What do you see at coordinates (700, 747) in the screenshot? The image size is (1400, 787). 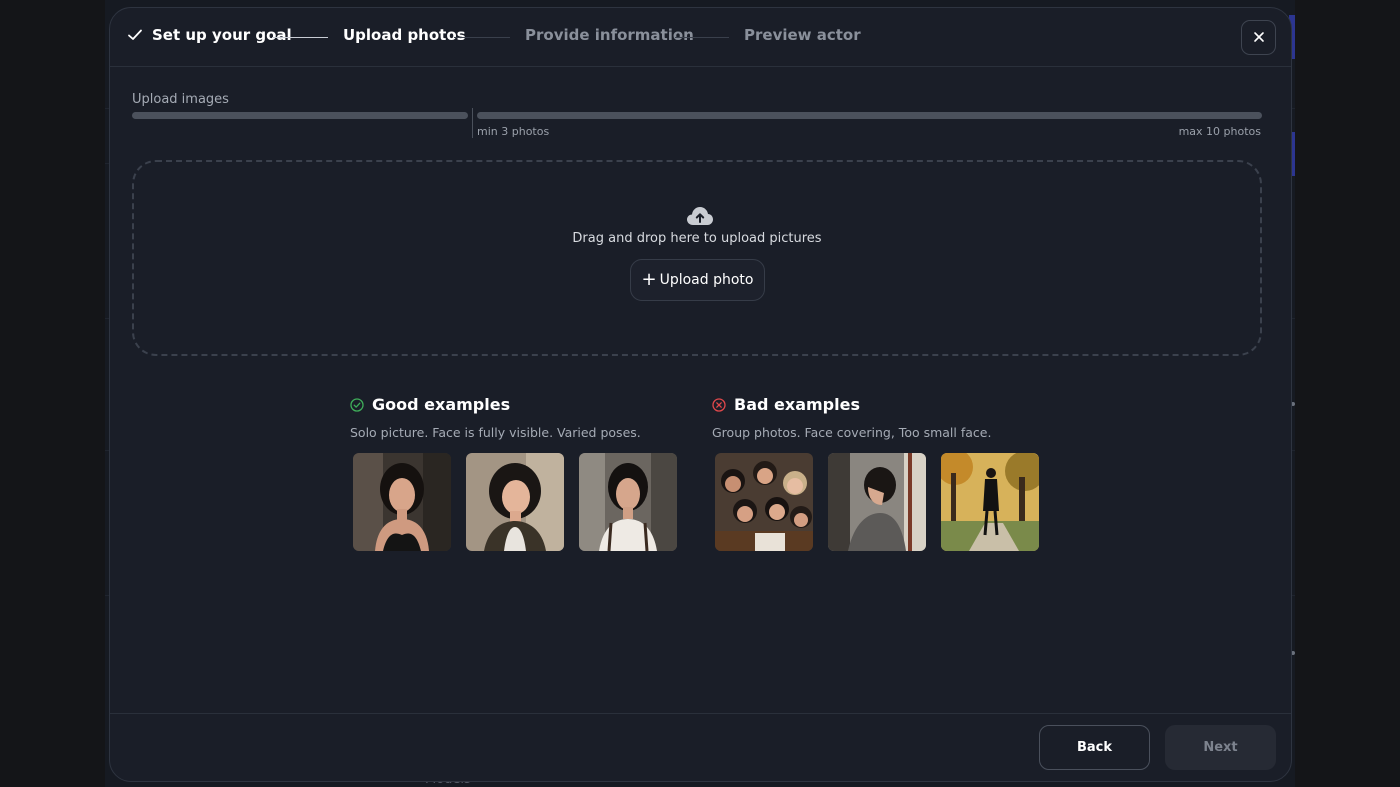 I see `modal-footer: Back Next` at bounding box center [700, 747].